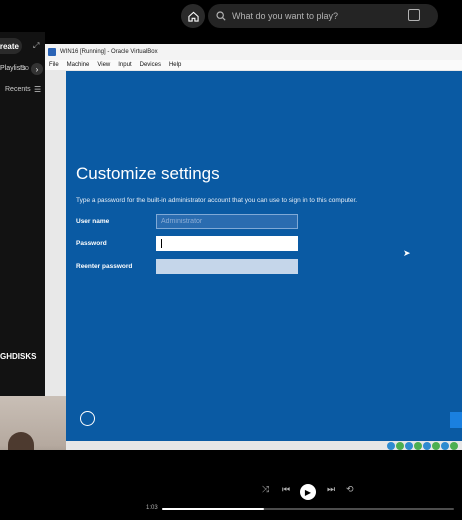 The image size is (462, 520). What do you see at coordinates (18, 89) in the screenshot?
I see `recents-sort: Recents` at bounding box center [18, 89].